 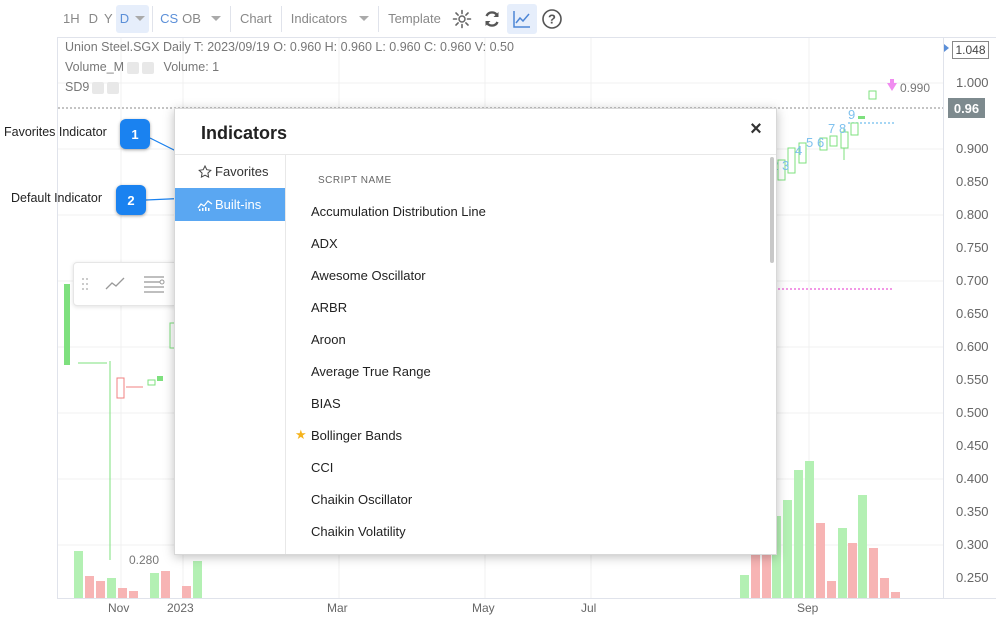 What do you see at coordinates (119, 608) in the screenshot?
I see `time-label: Nov` at bounding box center [119, 608].